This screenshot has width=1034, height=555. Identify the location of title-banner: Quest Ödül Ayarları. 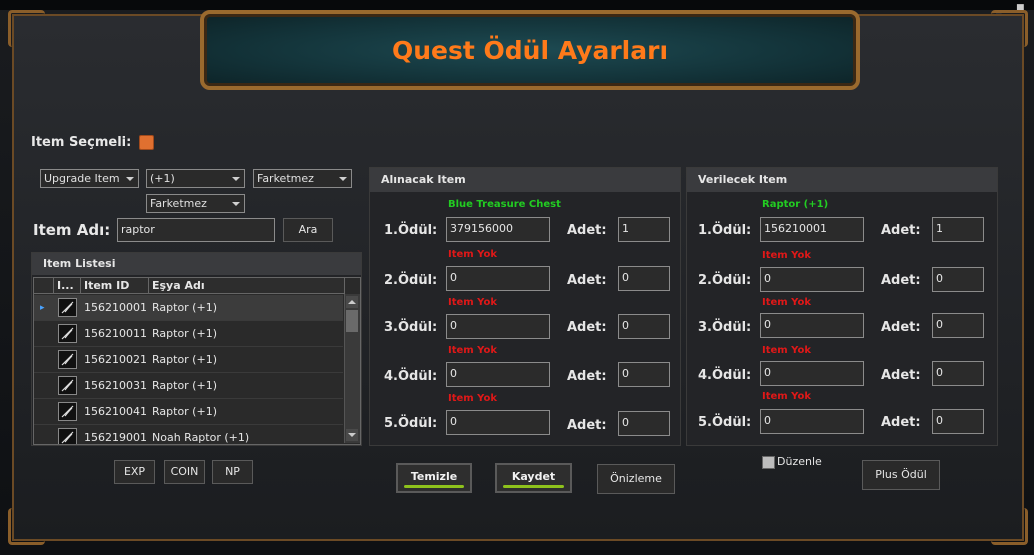
(530, 50).